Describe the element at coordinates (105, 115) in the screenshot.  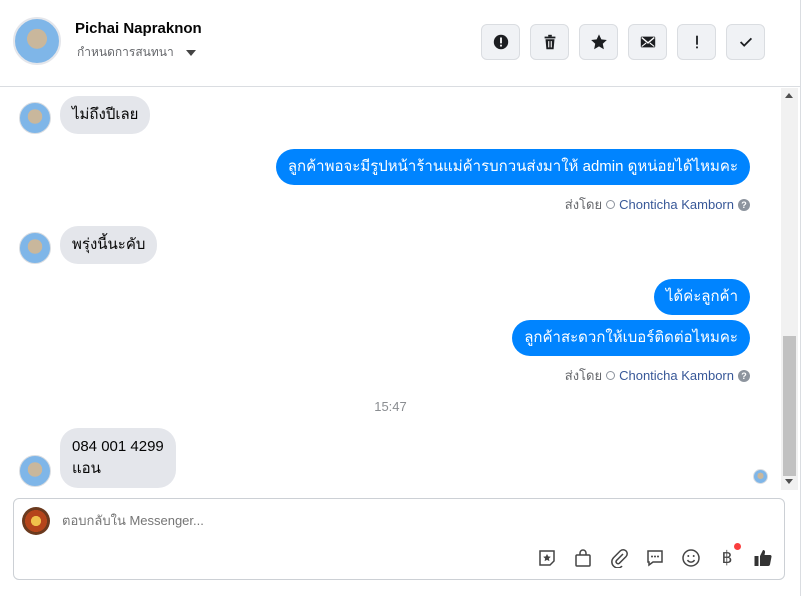
I see `incoming-message: ไม่ถึงปีเลย` at that location.